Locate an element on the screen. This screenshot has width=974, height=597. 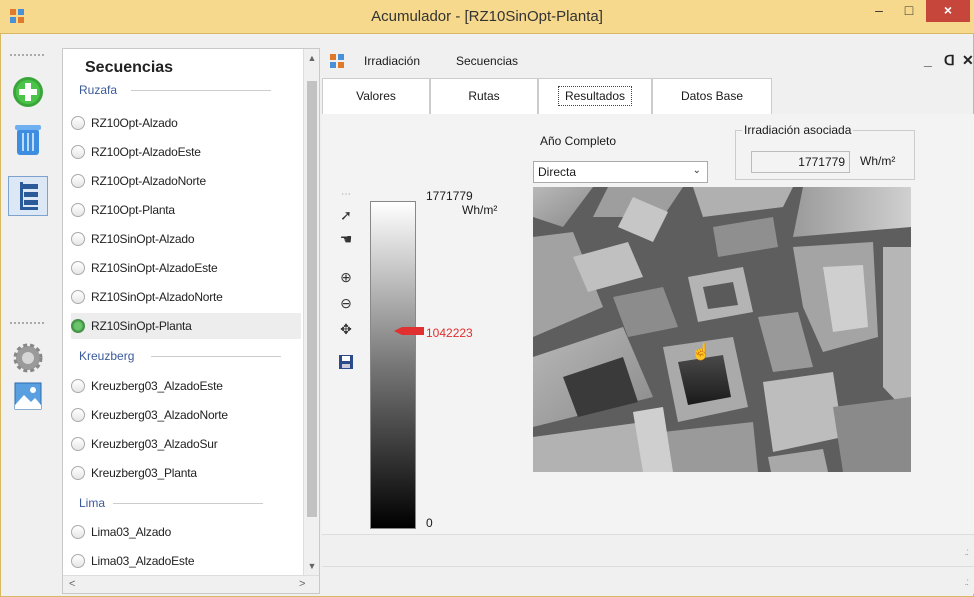
delete-button is located at coordinates (28, 140).